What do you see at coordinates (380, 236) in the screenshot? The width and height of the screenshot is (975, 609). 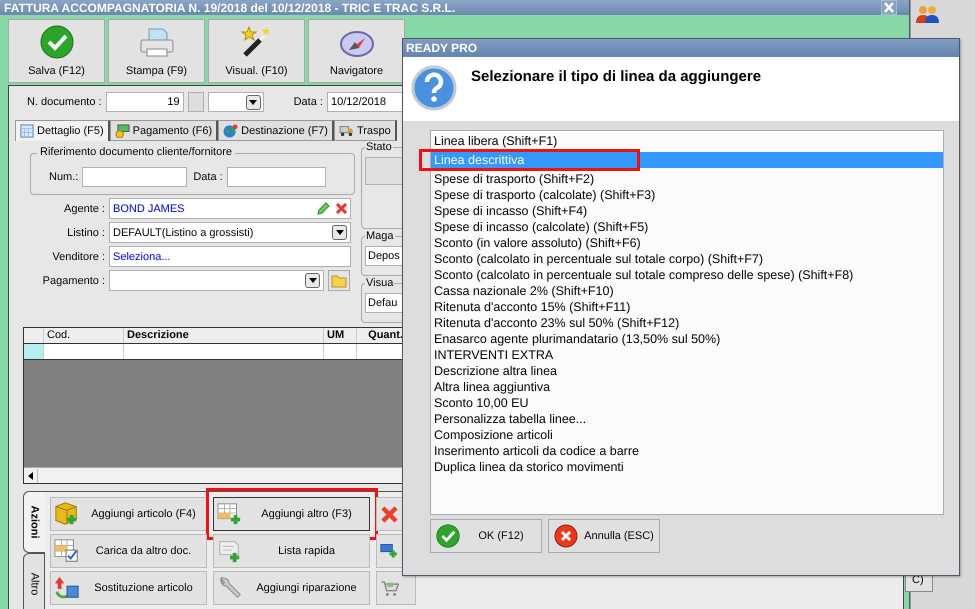 I see `group-title: Maga` at bounding box center [380, 236].